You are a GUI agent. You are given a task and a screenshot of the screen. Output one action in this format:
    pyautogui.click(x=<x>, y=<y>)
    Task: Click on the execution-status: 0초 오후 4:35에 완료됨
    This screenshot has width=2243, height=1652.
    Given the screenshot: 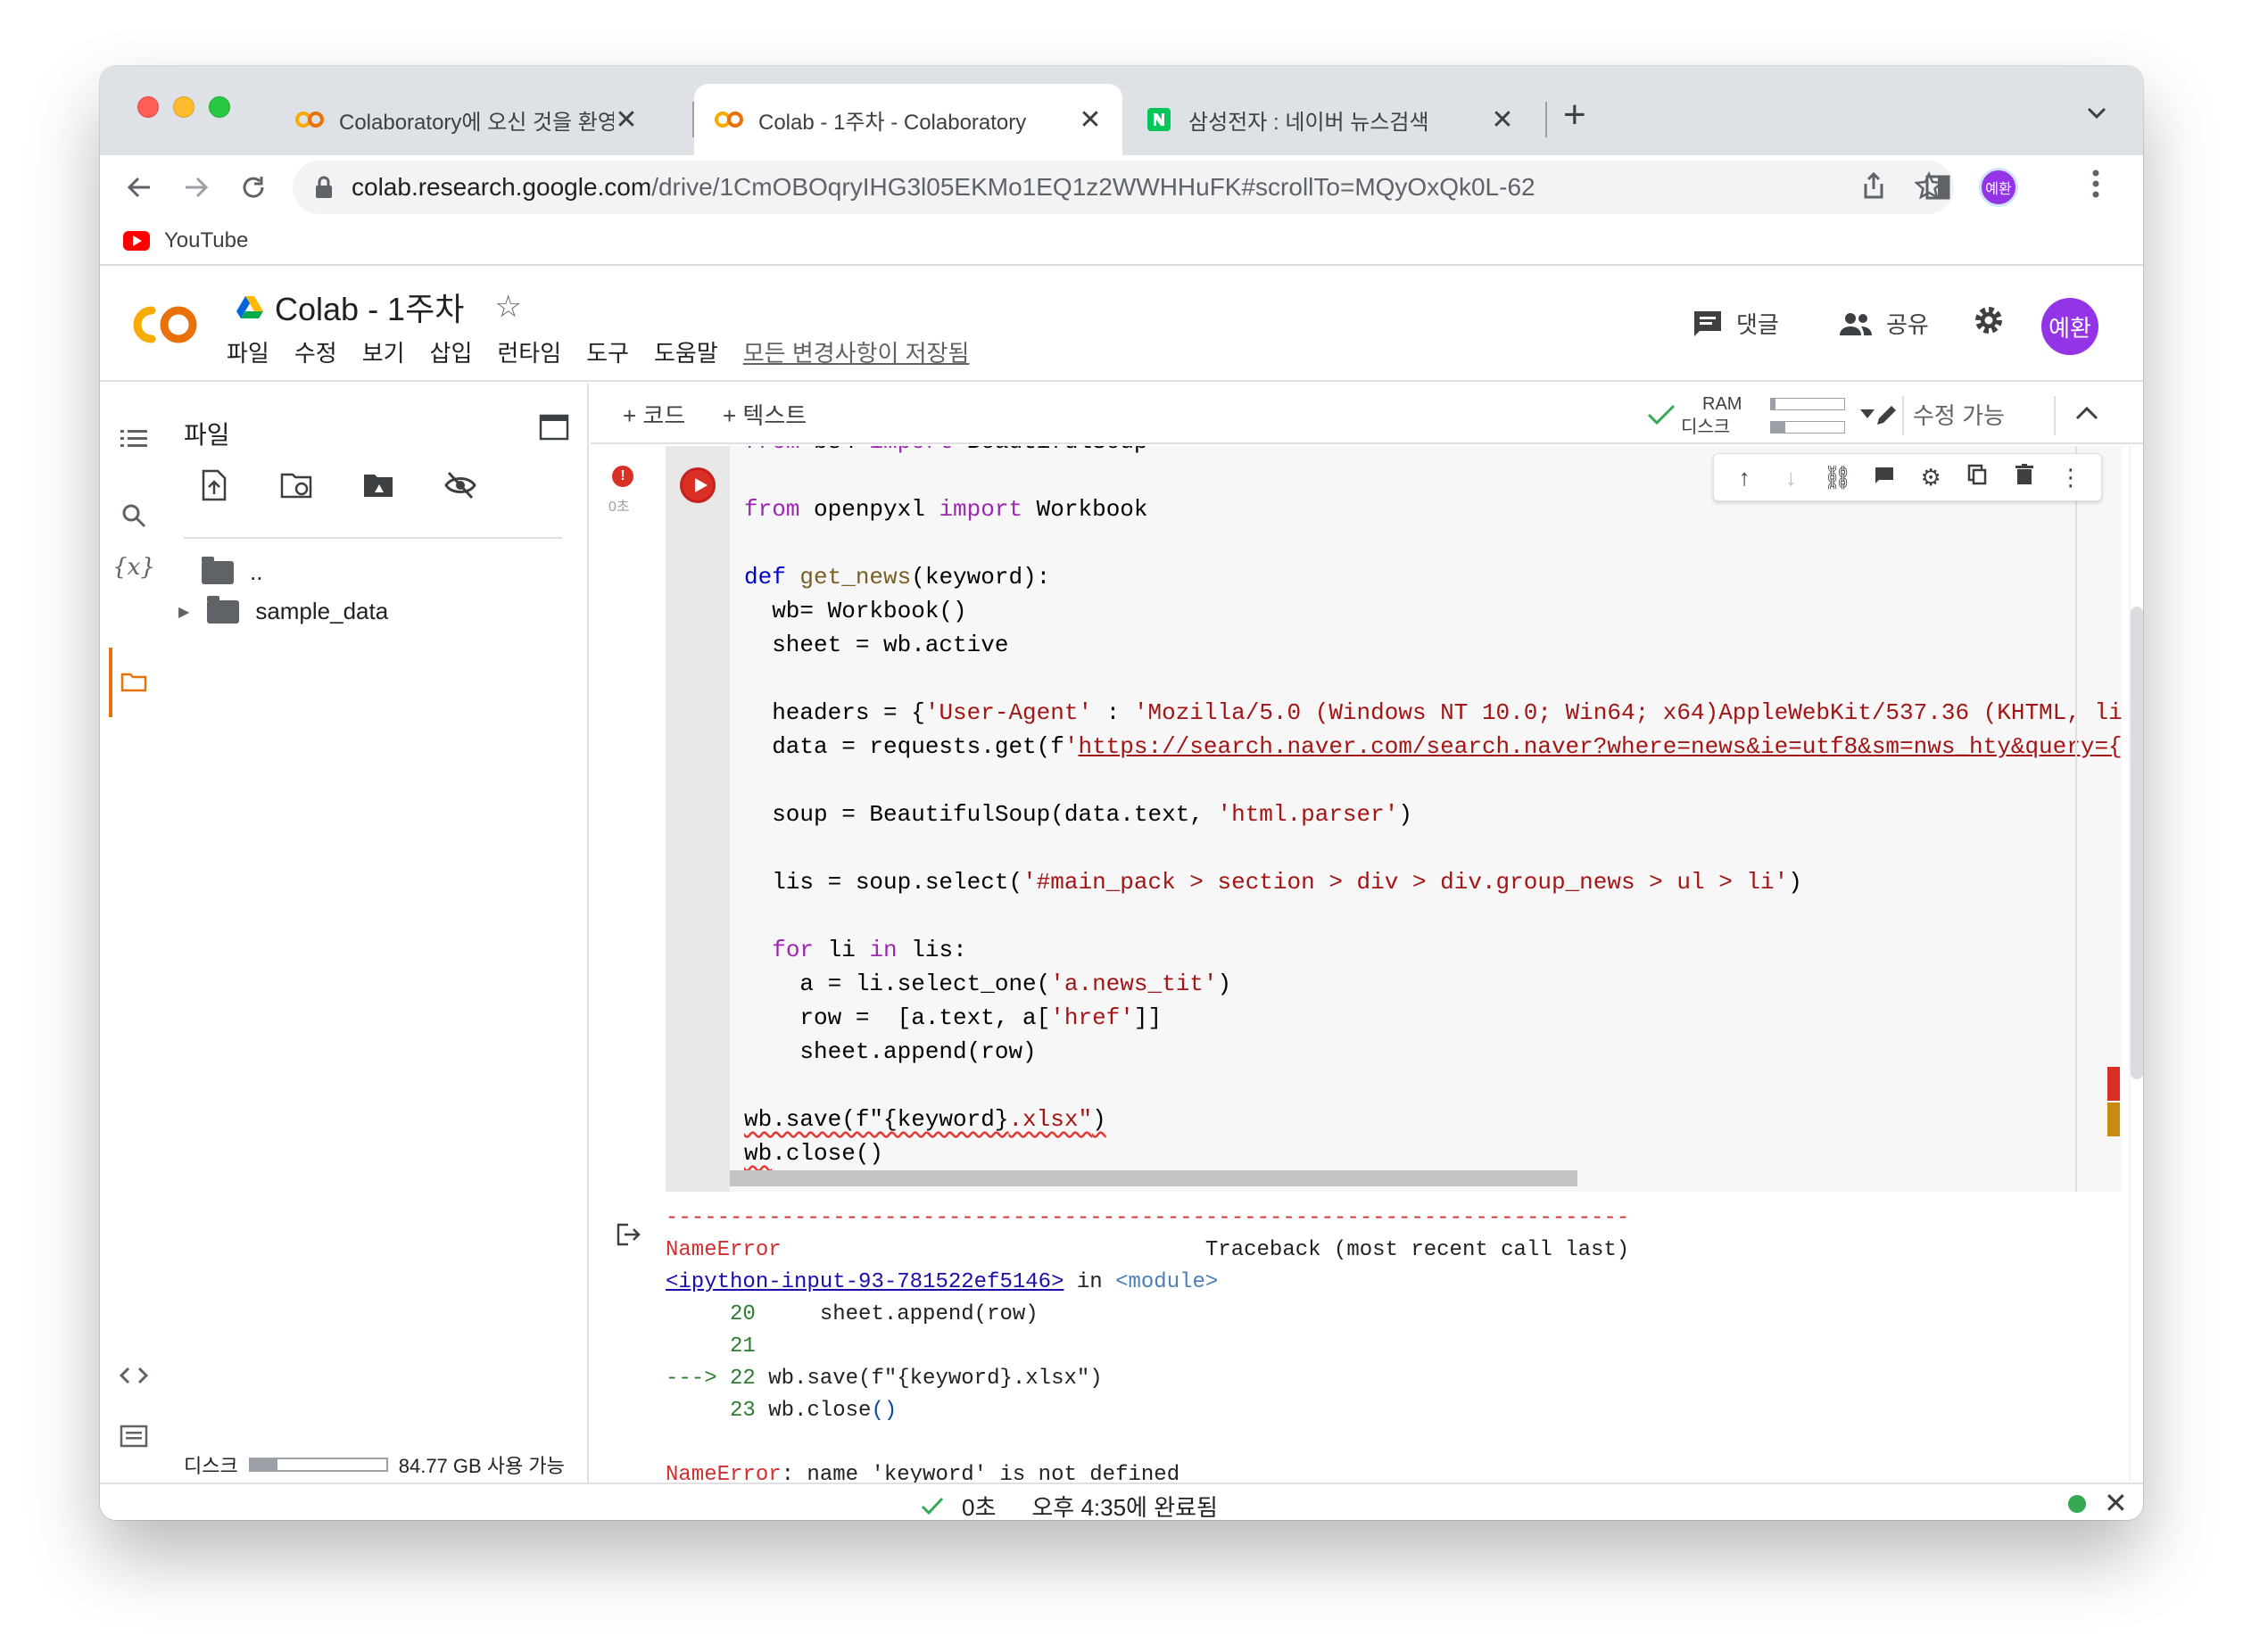 What is the action you would take?
    pyautogui.click(x=1070, y=1505)
    